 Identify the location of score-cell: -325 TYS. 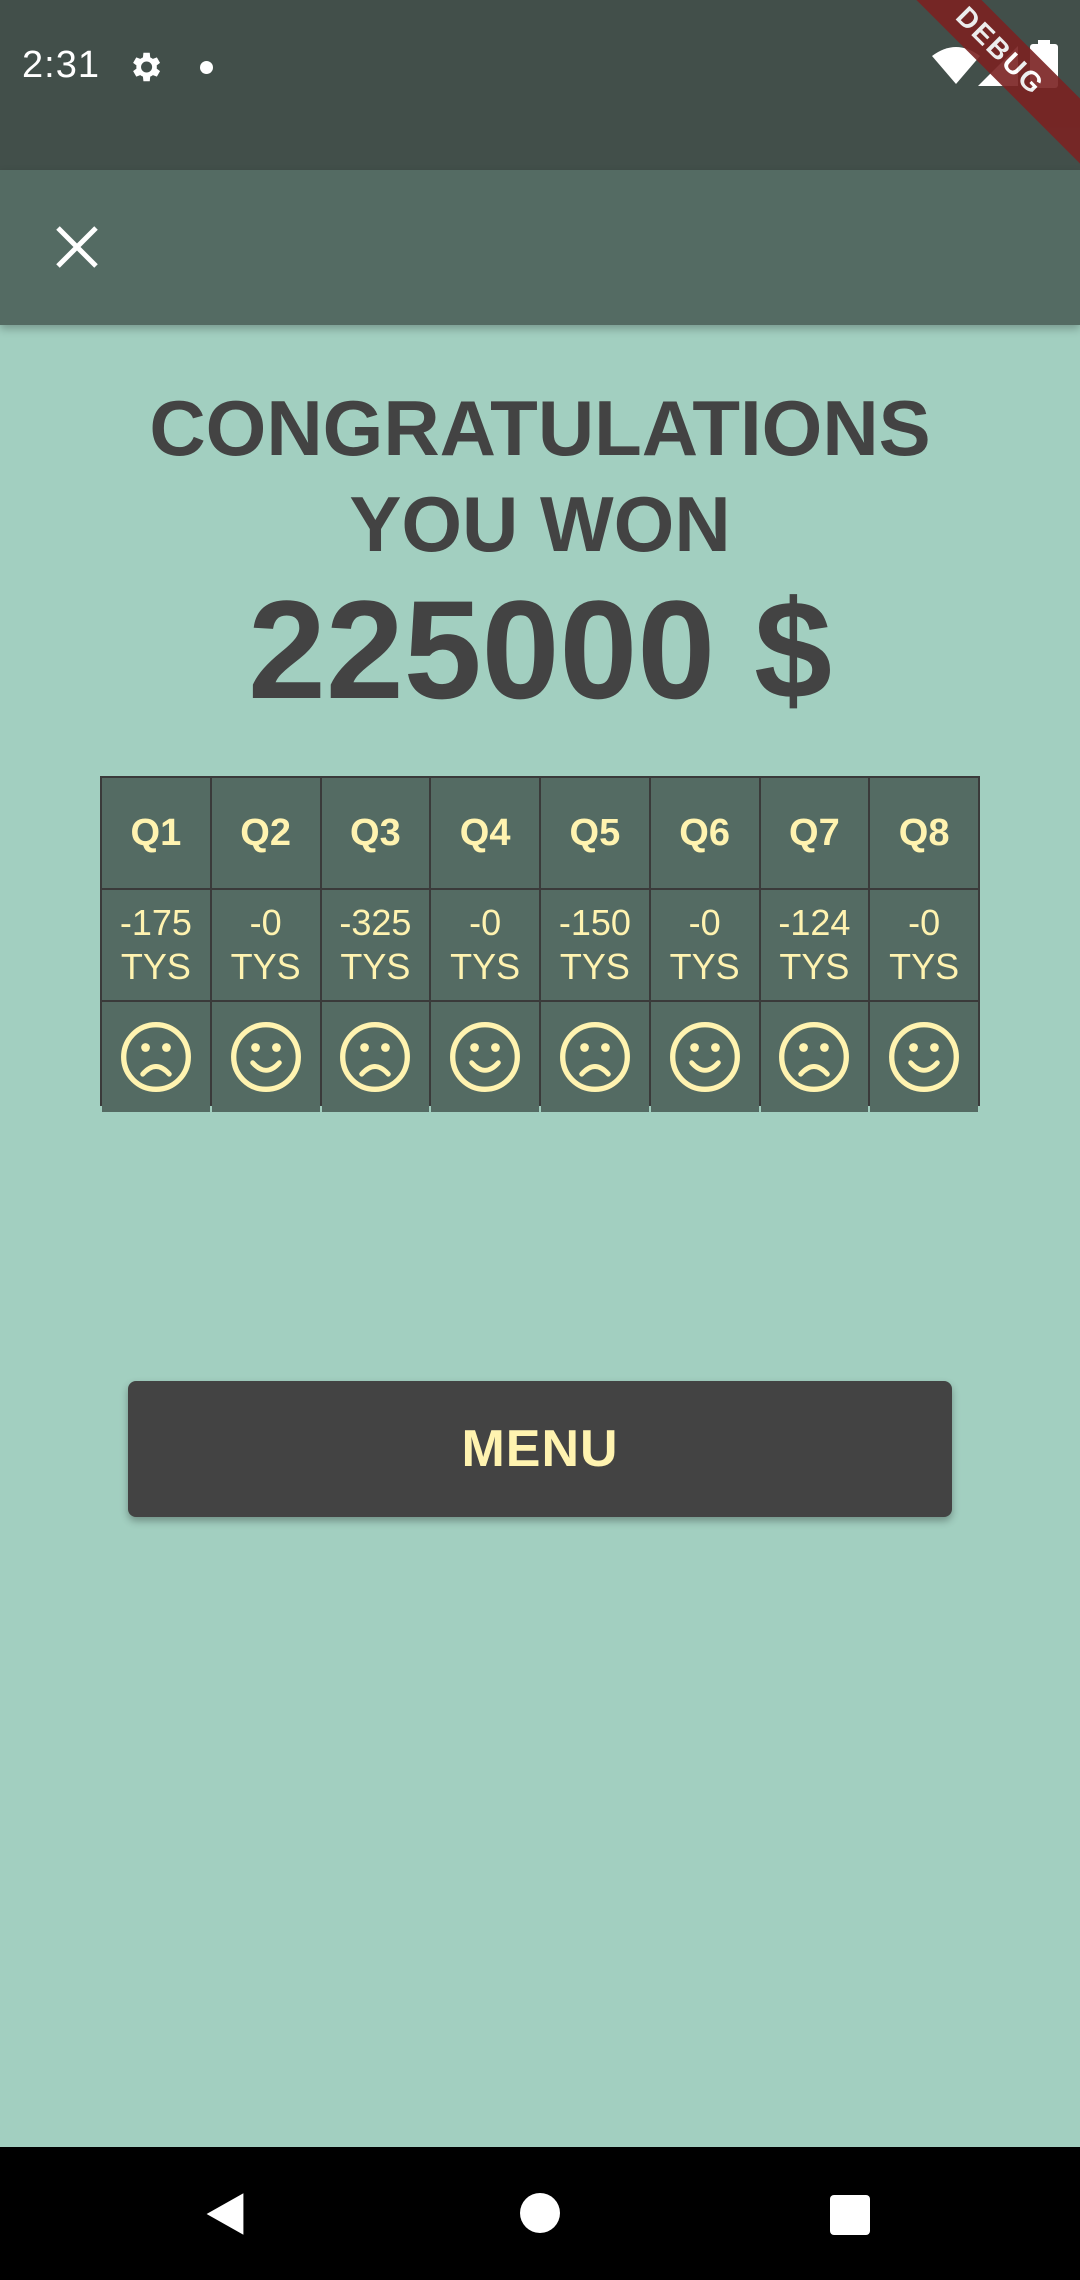
(375, 945).